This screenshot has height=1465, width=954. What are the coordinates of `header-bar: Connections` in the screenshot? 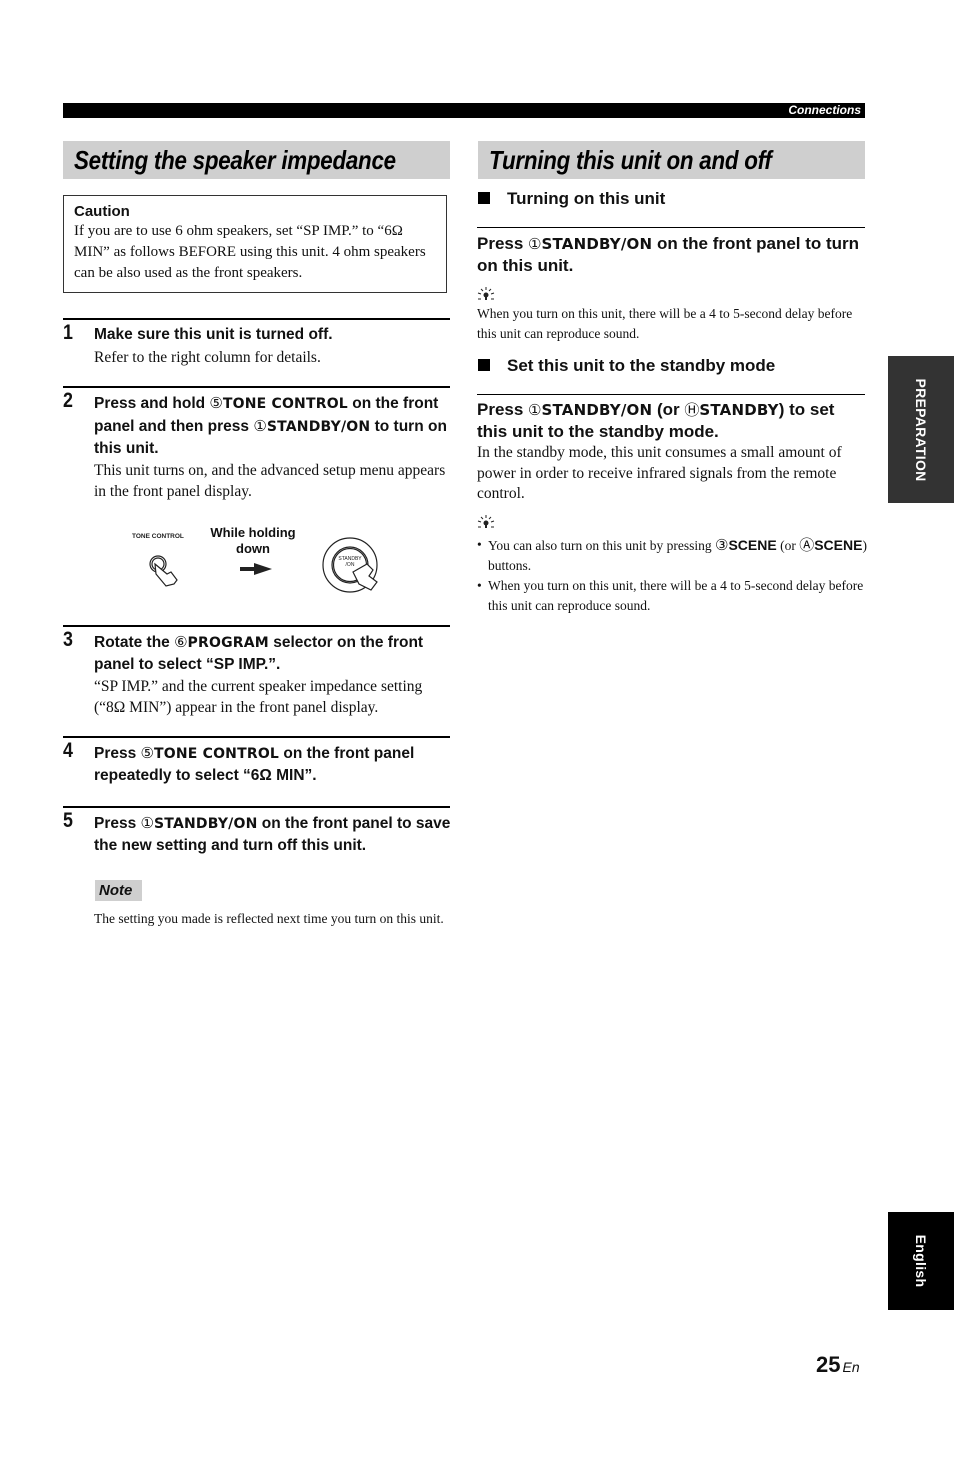 It's located at (464, 110).